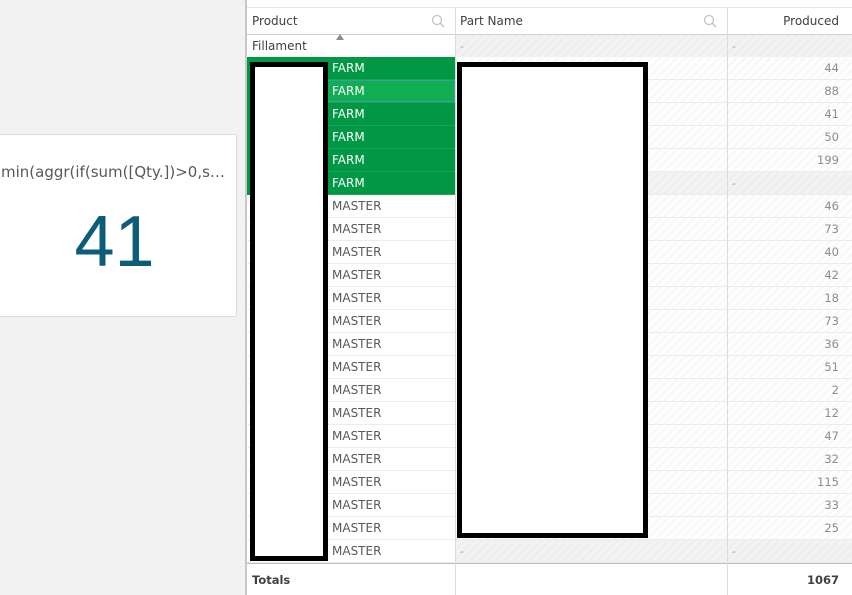 Image resolution: width=852 pixels, height=595 pixels. I want to click on produced-value: 33, so click(831, 505).